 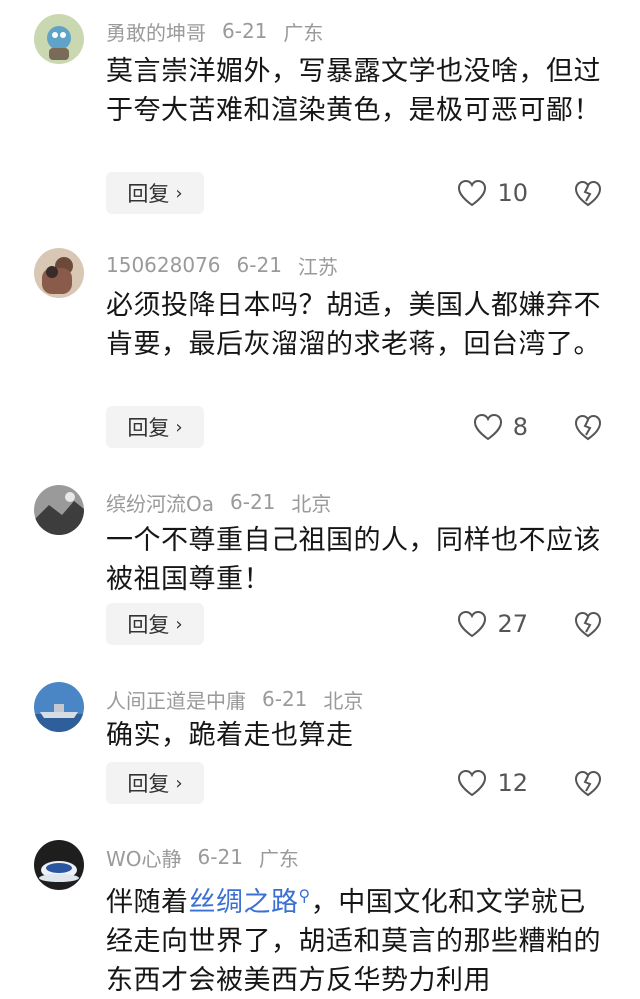 I want to click on comment-meta: 缤纷河流Oa 6-21 北京, so click(x=226, y=502).